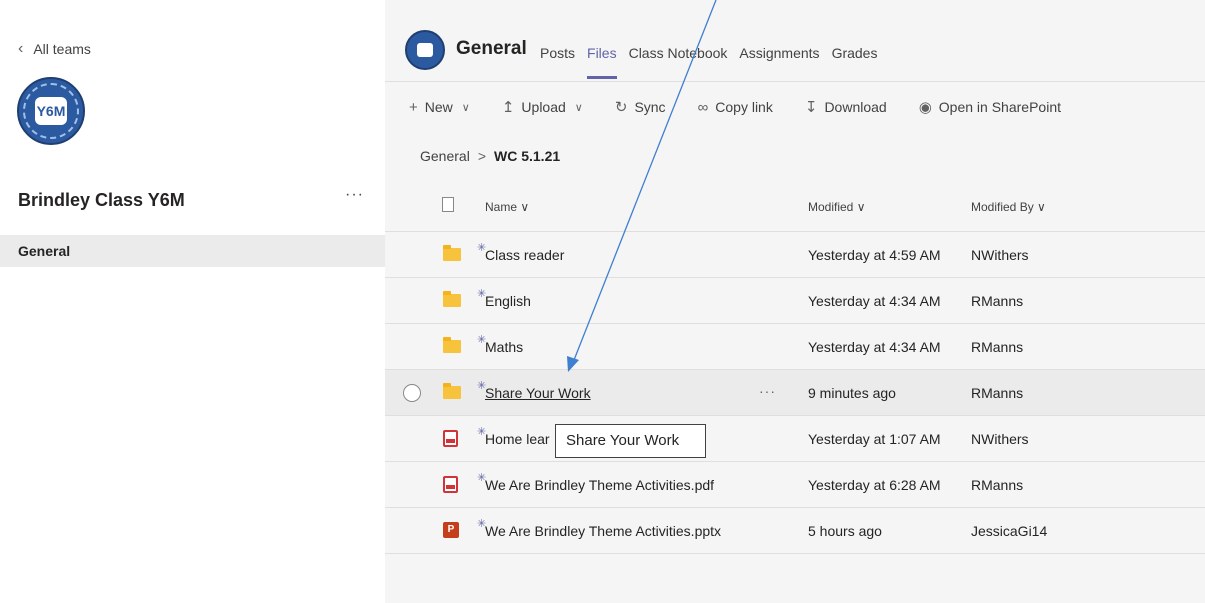  Describe the element at coordinates (504, 347) in the screenshot. I see `file-name: Maths` at that location.